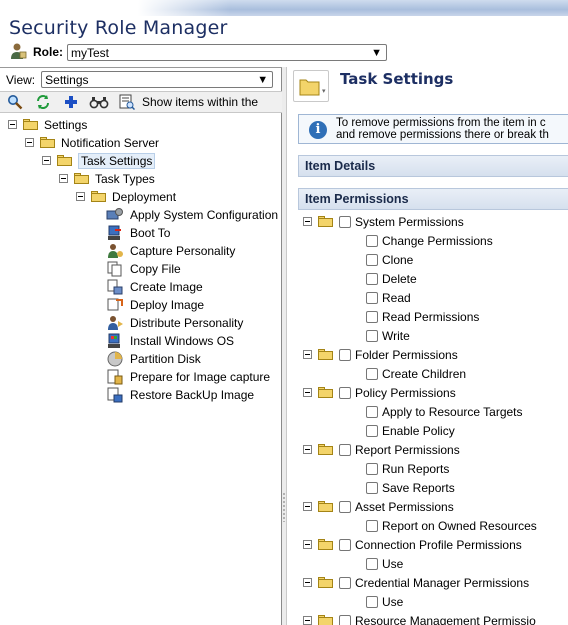 The image size is (568, 625). I want to click on permission-label: Apply to Resource Targets, so click(452, 411).